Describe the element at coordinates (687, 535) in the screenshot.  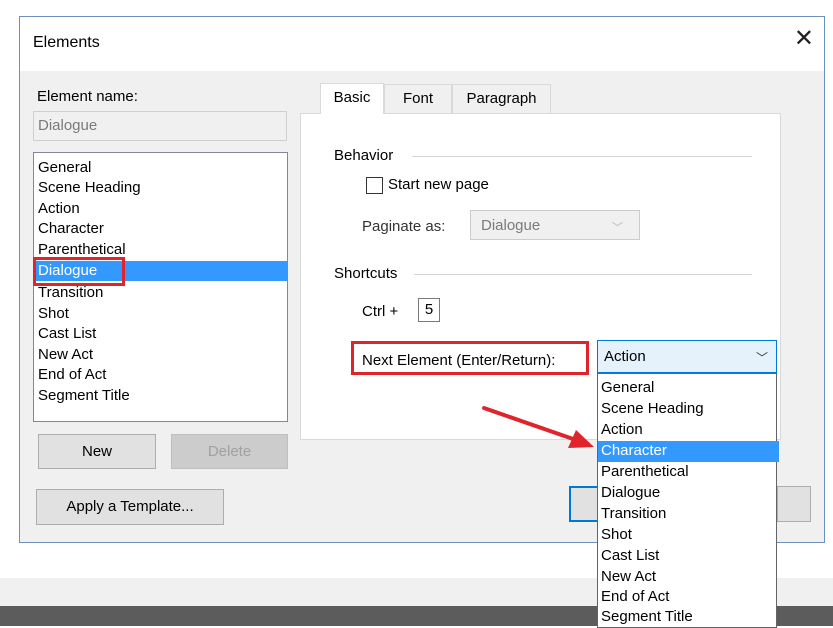
I see `dropdown-option: Shot` at that location.